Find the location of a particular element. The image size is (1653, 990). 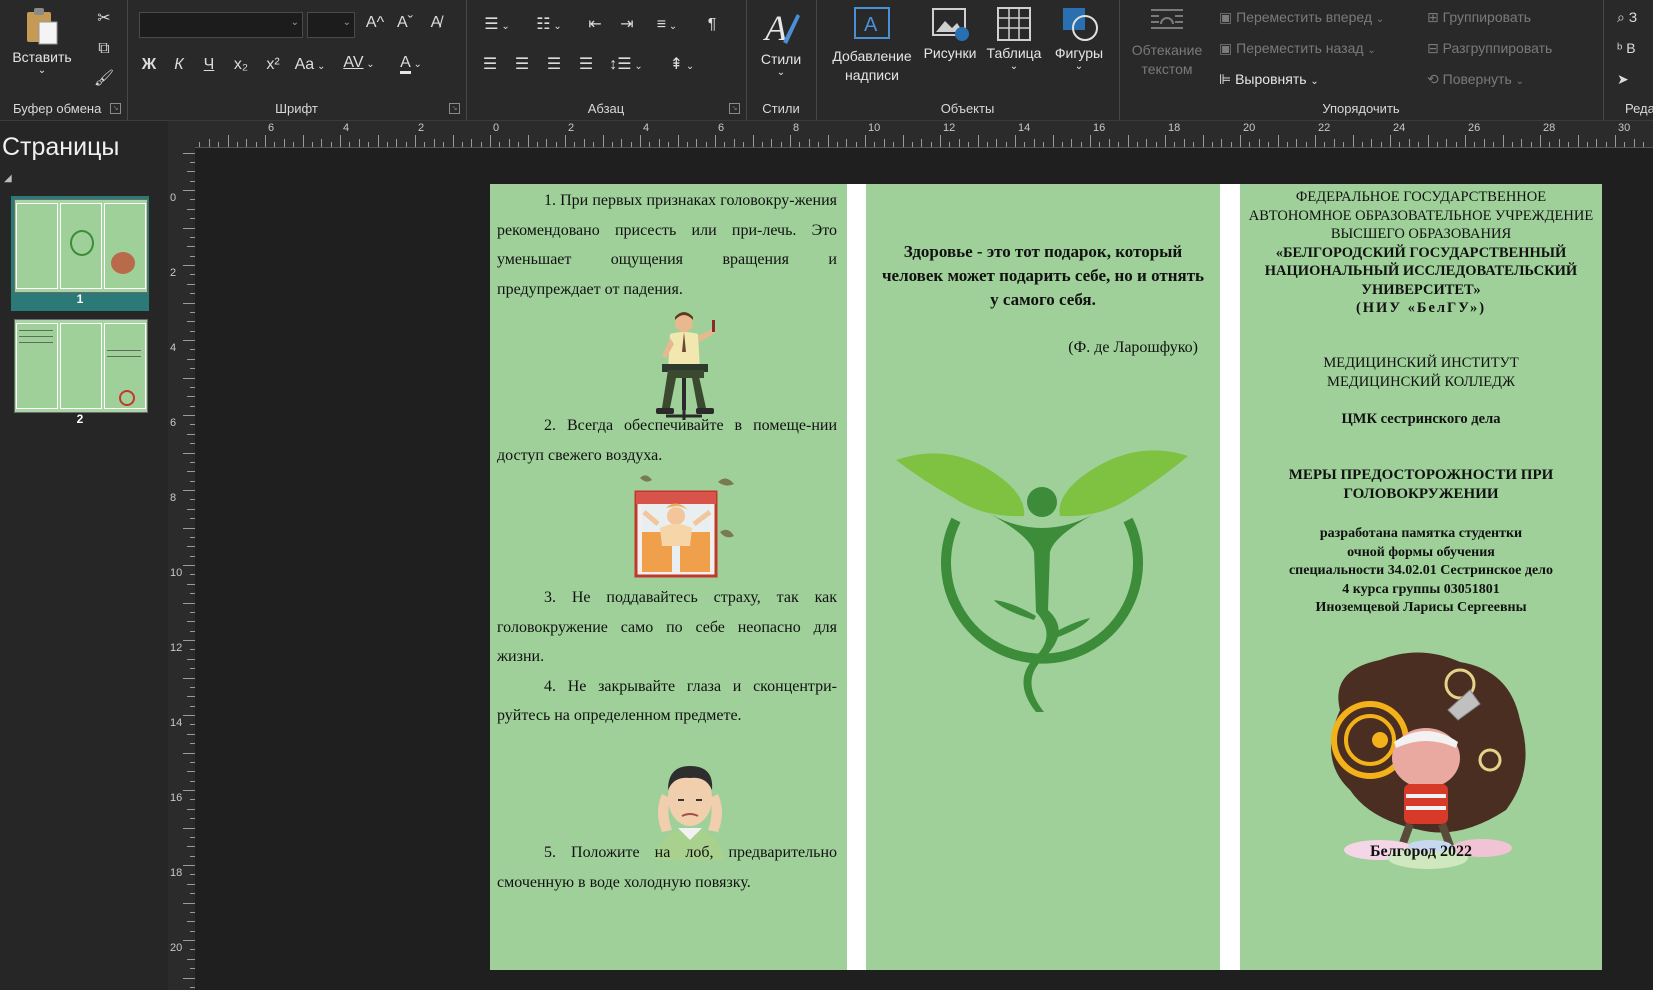

select-button: ➤ is located at coordinates (1635, 79).